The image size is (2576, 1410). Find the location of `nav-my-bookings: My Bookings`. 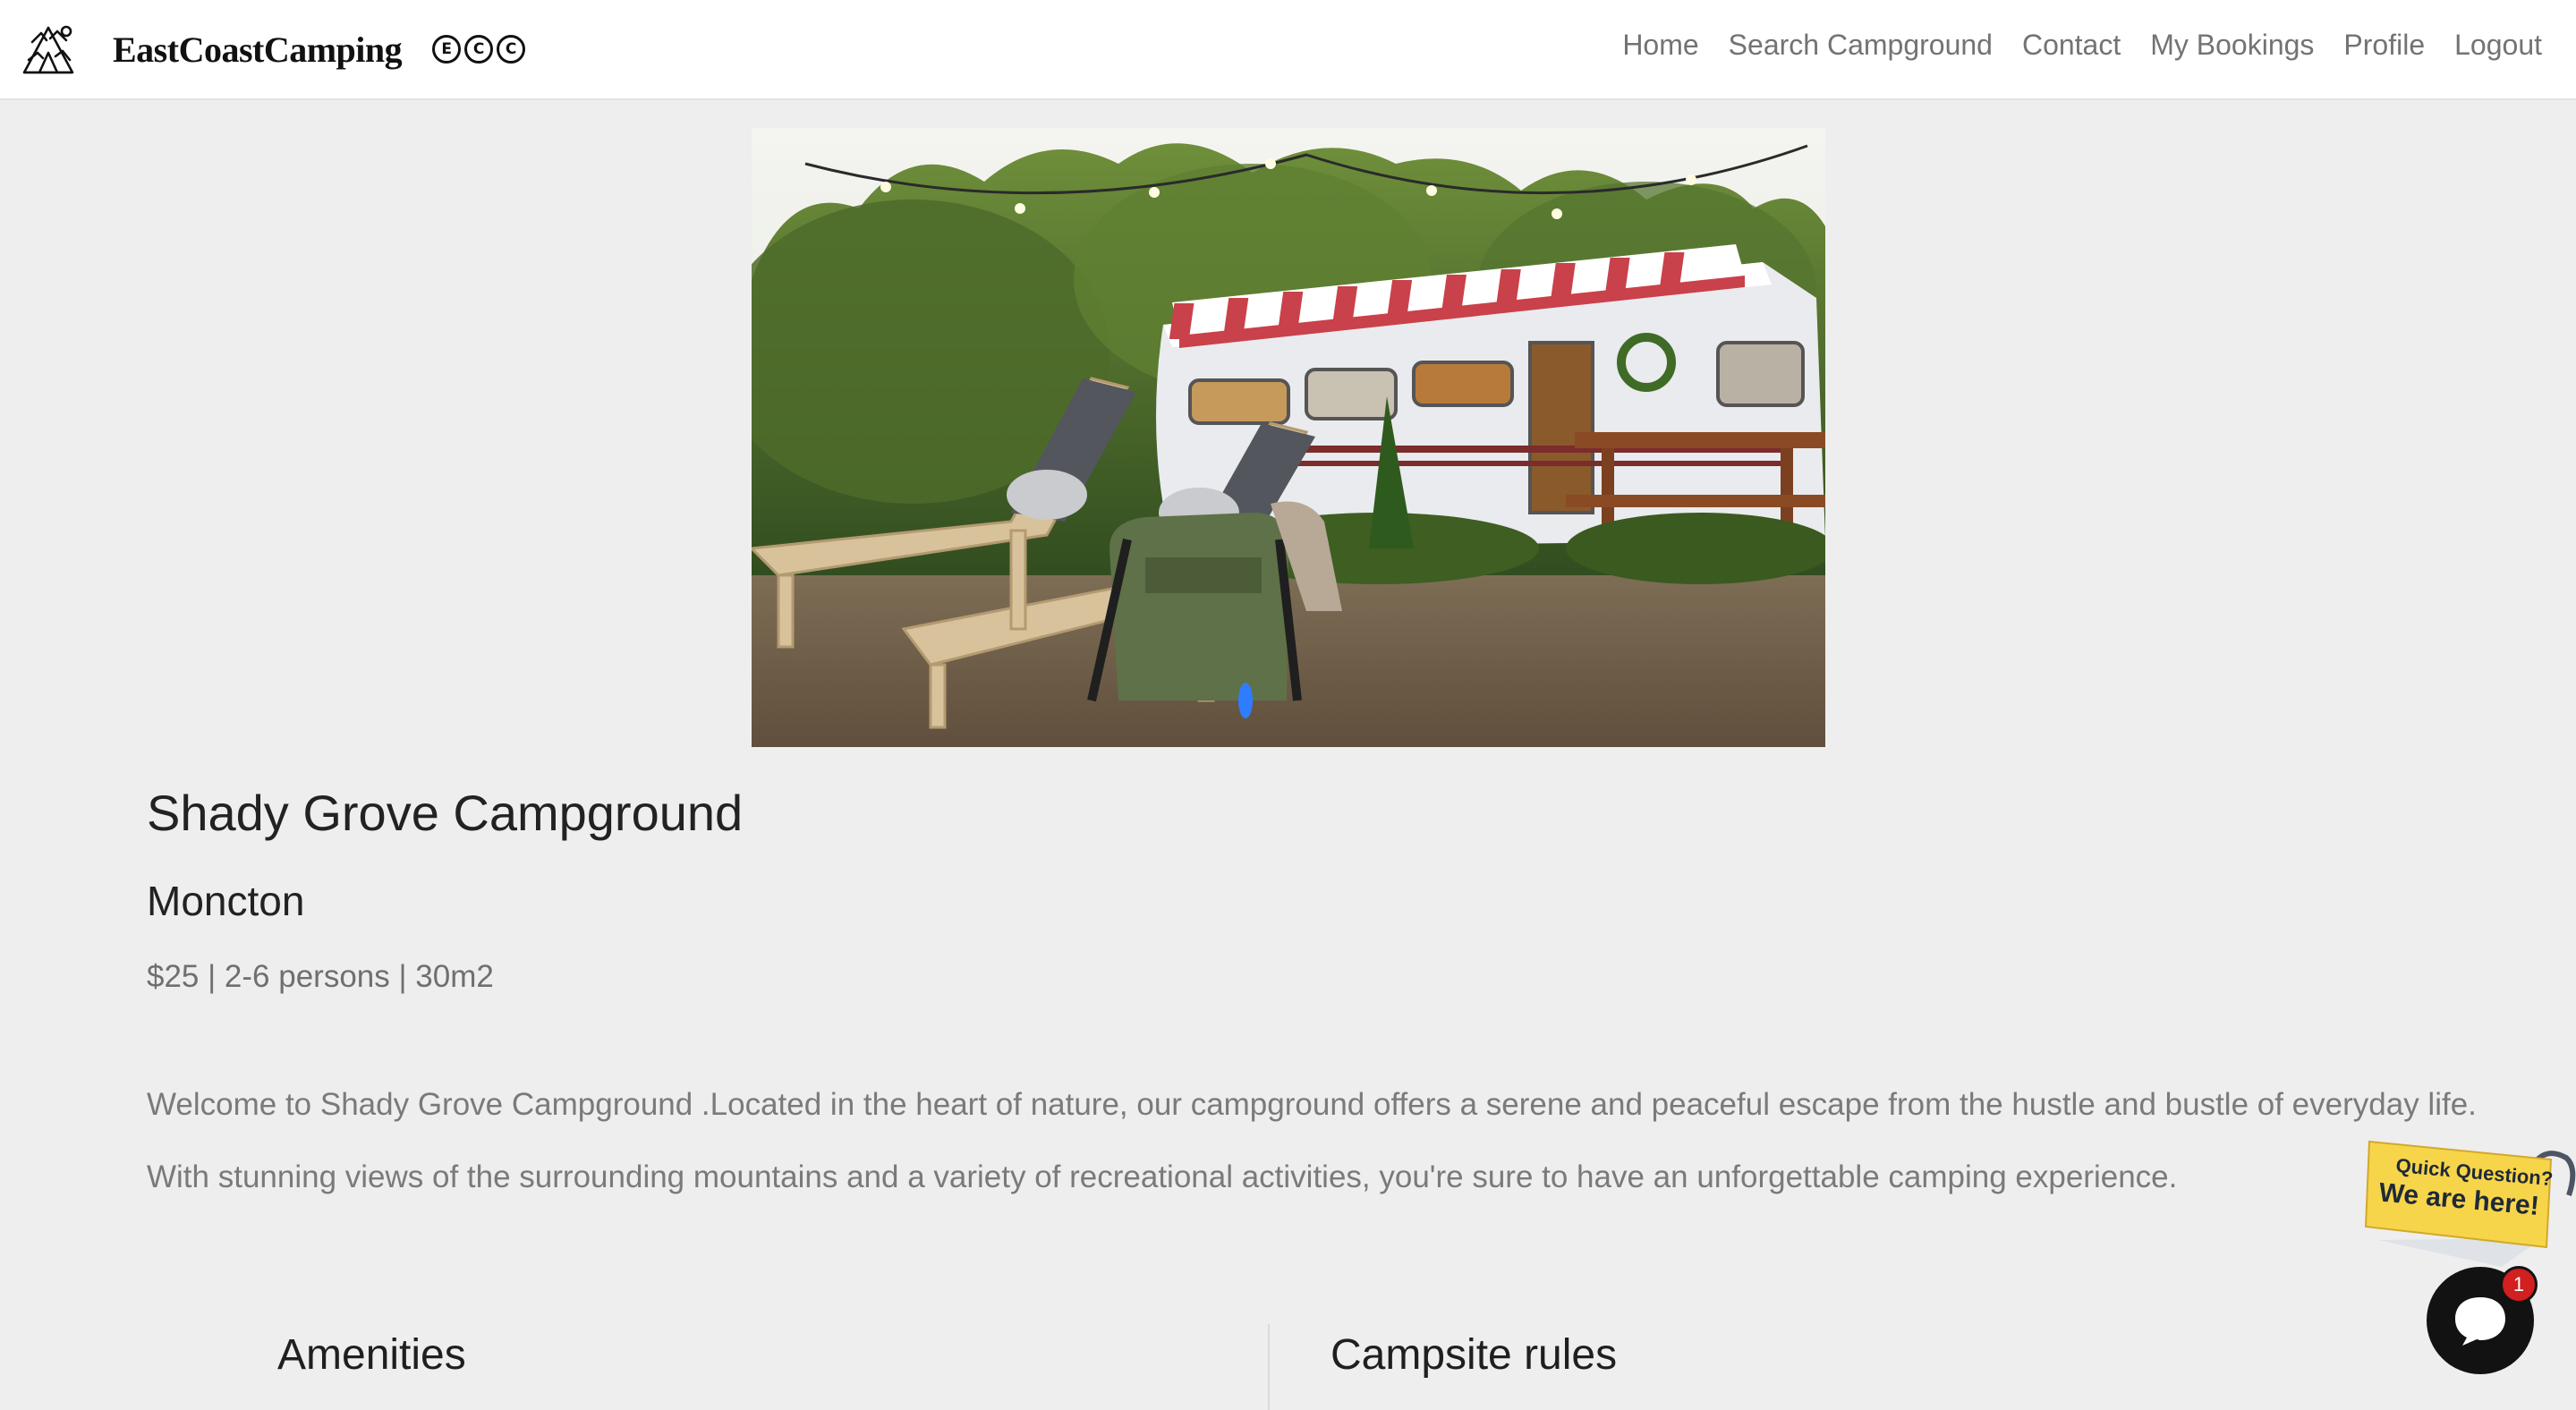

nav-my-bookings: My Bookings is located at coordinates (2232, 46).